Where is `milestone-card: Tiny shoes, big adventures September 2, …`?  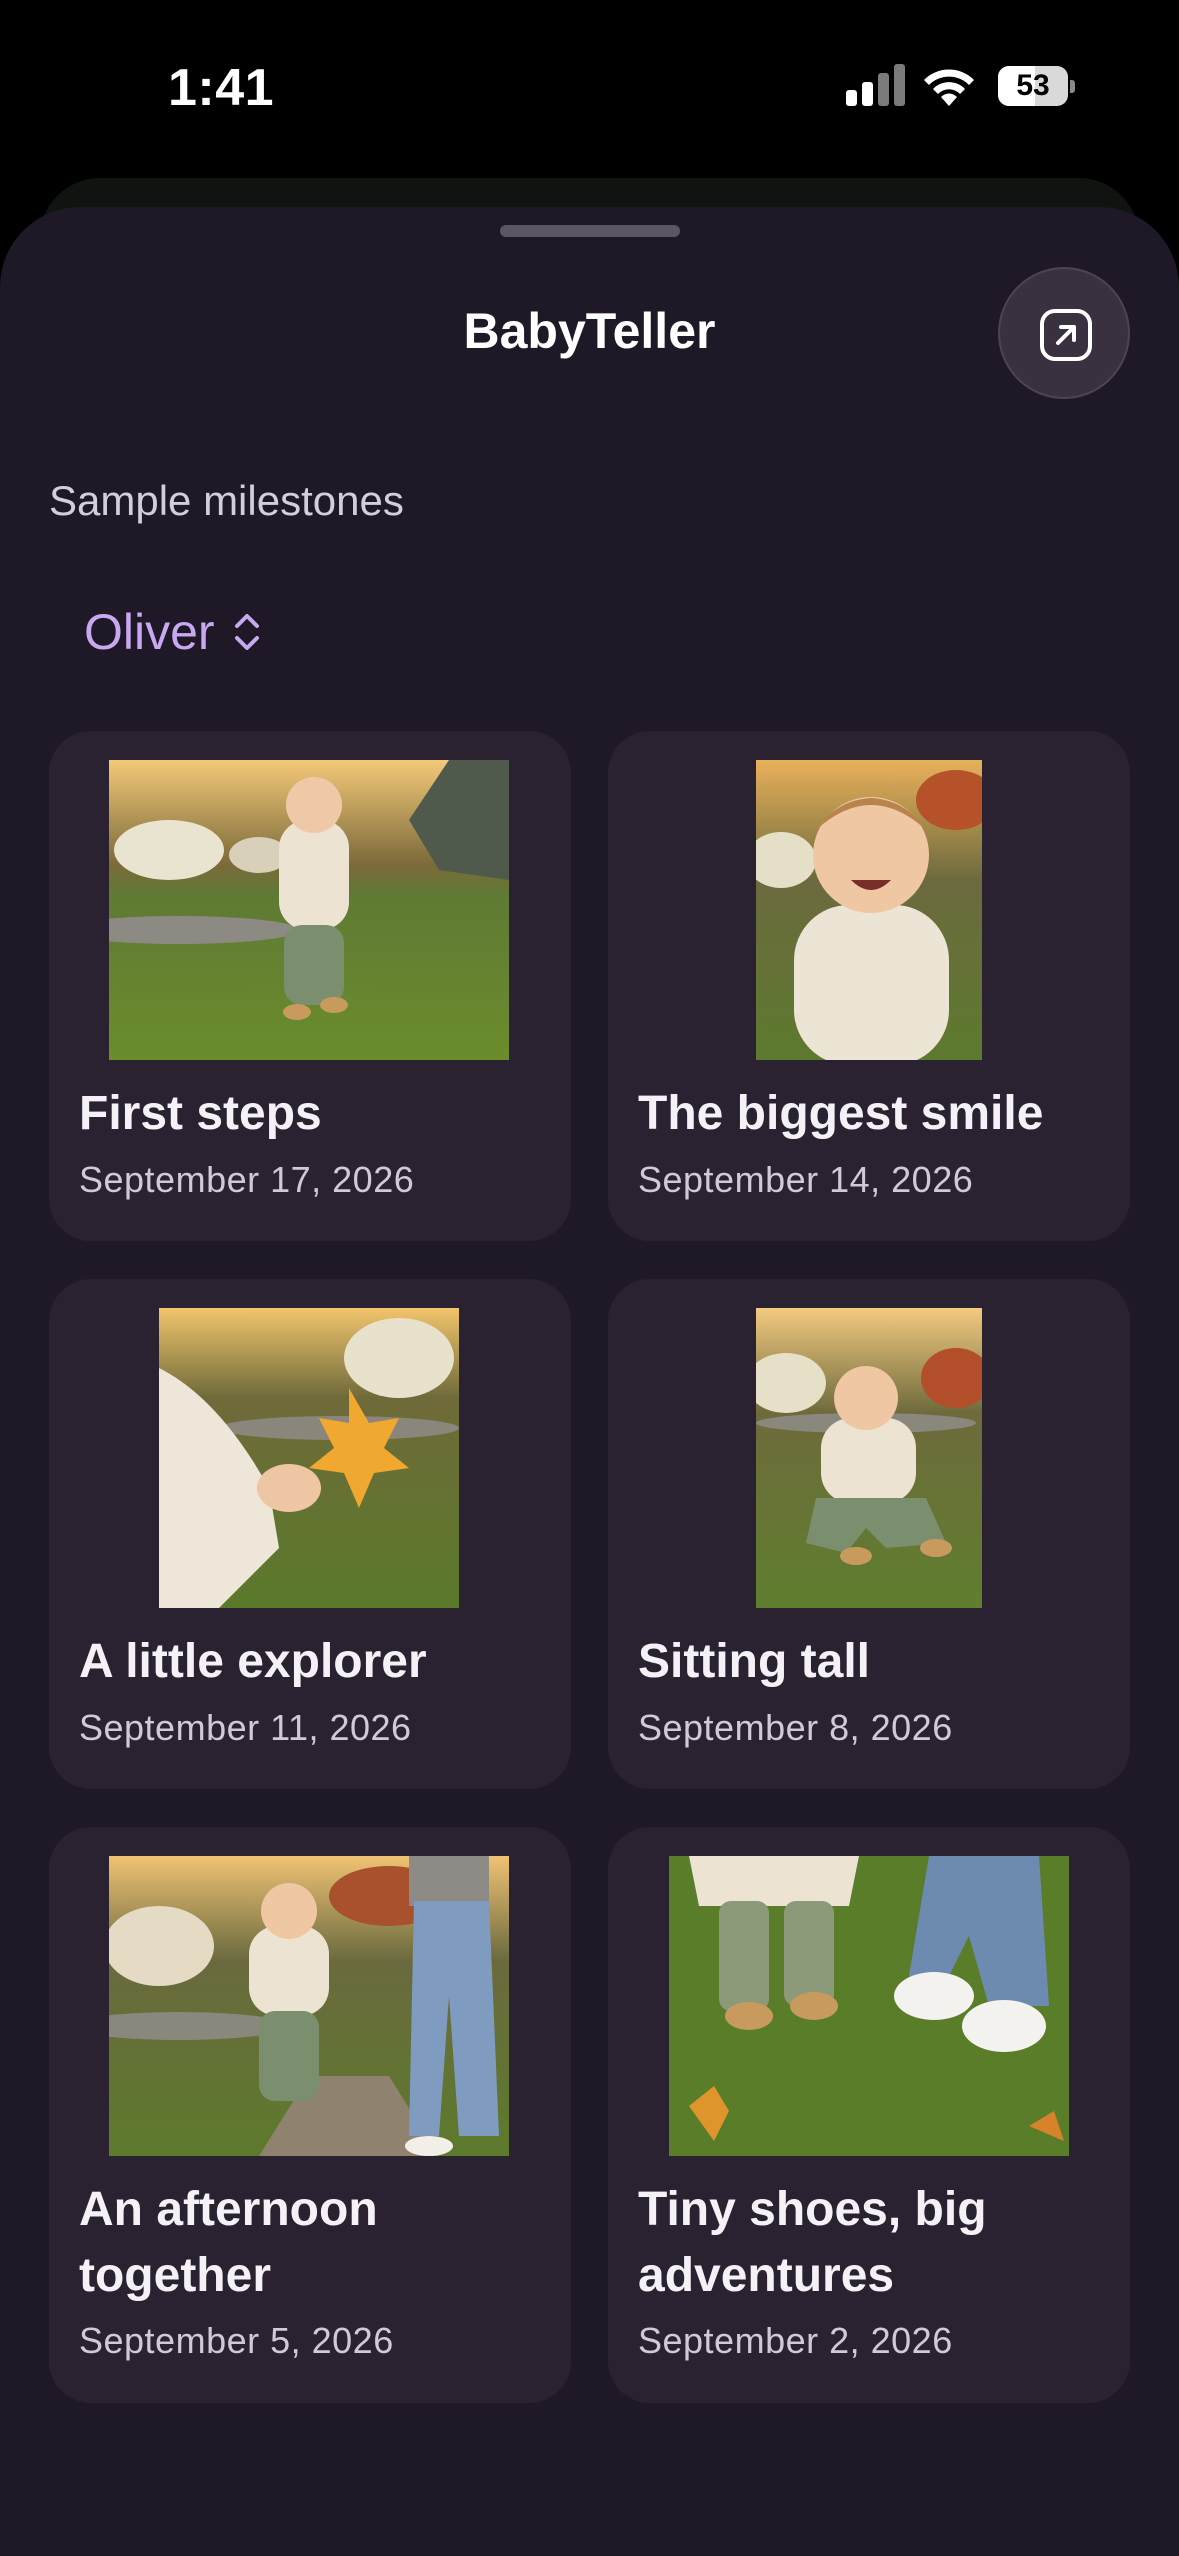
milestone-card: Tiny shoes, big adventures September 2, … is located at coordinates (869, 2115).